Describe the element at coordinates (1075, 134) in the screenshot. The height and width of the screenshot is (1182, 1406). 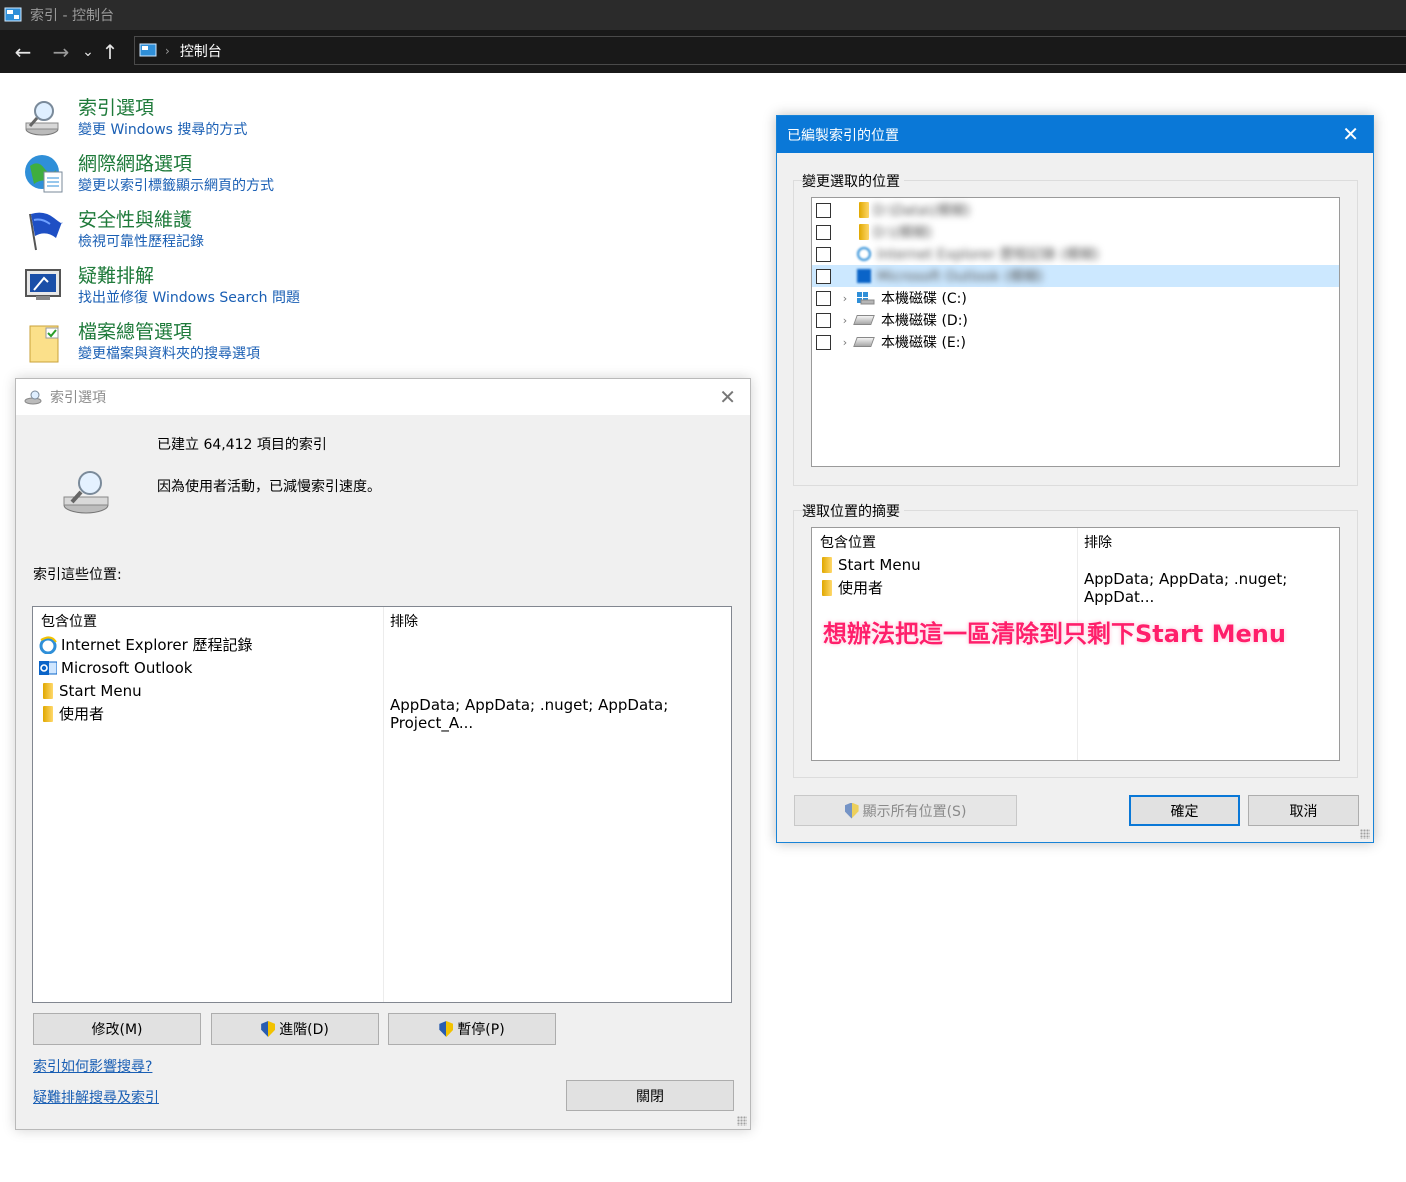
I see `dialog-titlebar: 已編製索引的位置 ✕` at that location.